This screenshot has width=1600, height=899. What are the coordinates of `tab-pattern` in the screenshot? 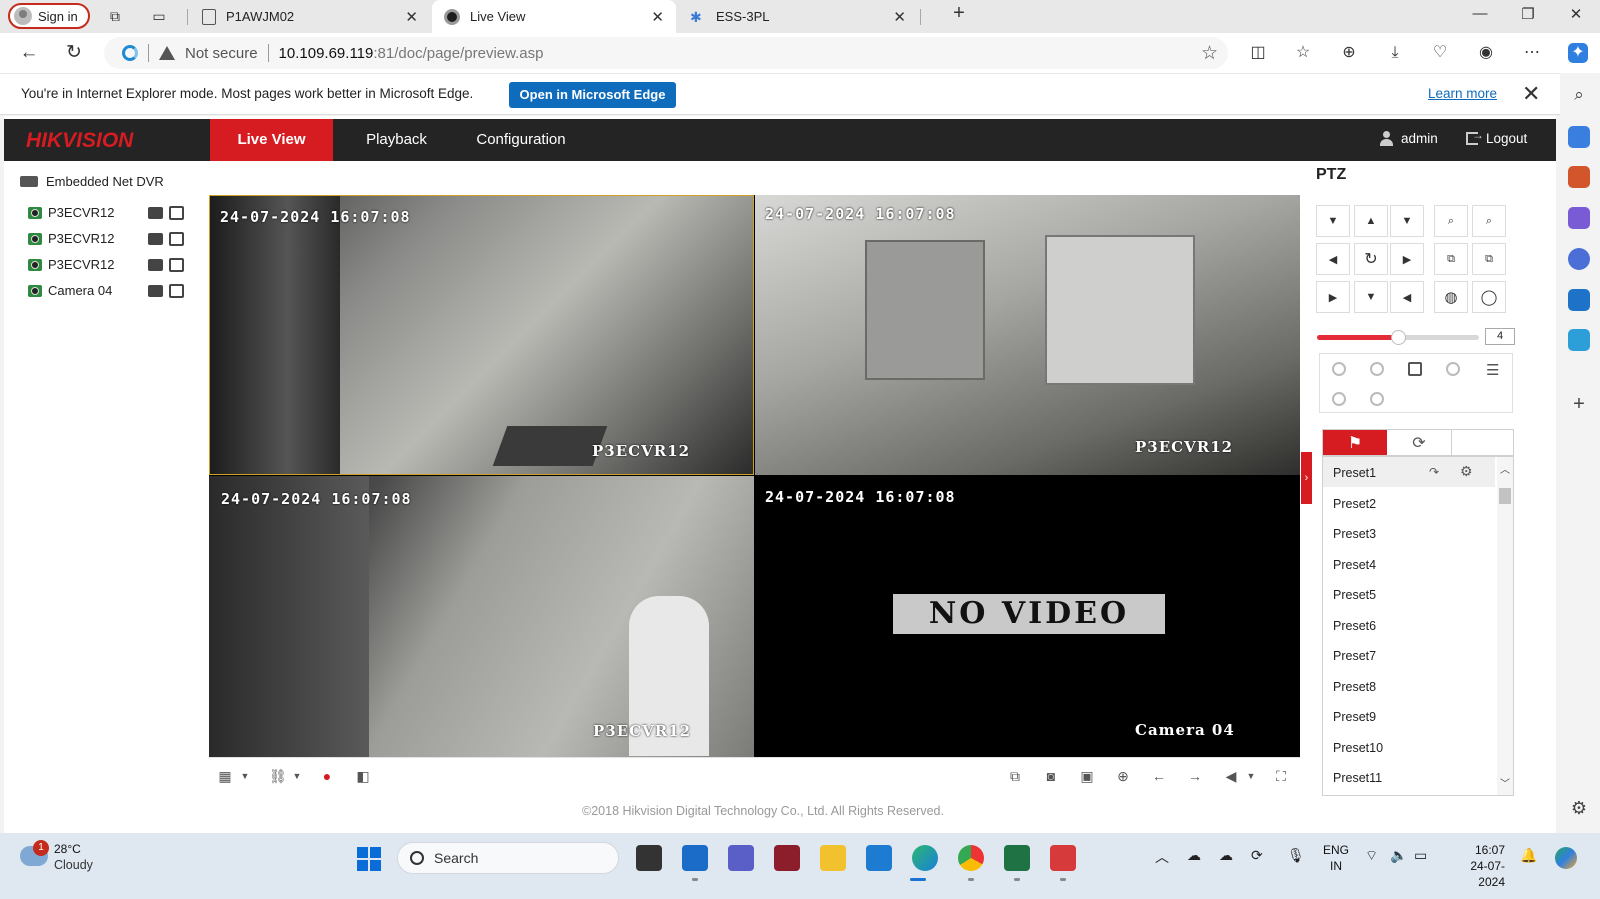 It's located at (1483, 442).